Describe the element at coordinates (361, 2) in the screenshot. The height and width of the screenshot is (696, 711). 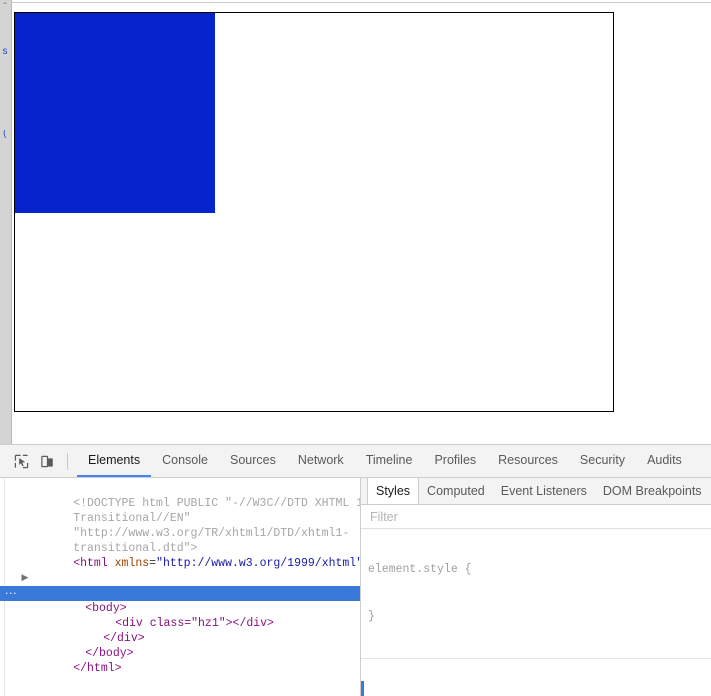
I see `page-top-divider` at that location.